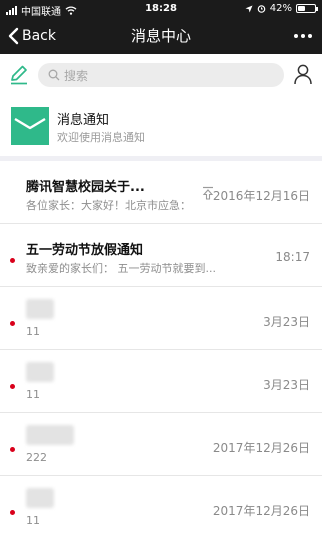 The height and width of the screenshot is (544, 322). I want to click on search-row: 搜索, so click(161, 75).